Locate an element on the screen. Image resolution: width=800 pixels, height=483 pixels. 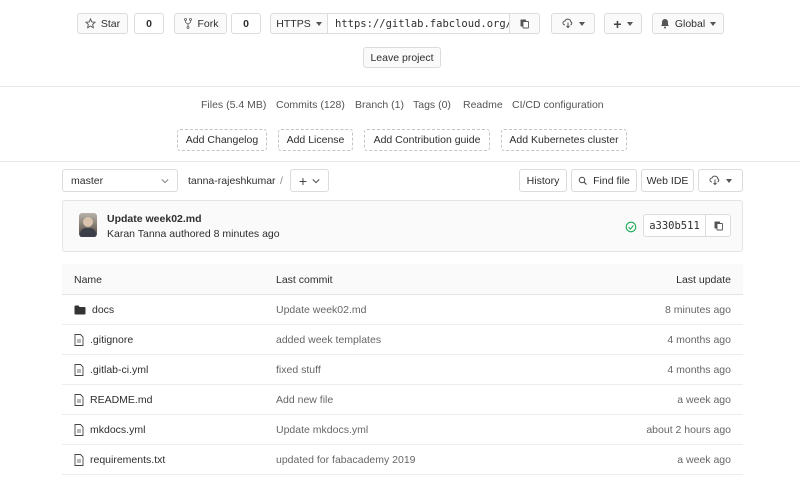
cicd-link: CI/CD configuration is located at coordinates (558, 105).